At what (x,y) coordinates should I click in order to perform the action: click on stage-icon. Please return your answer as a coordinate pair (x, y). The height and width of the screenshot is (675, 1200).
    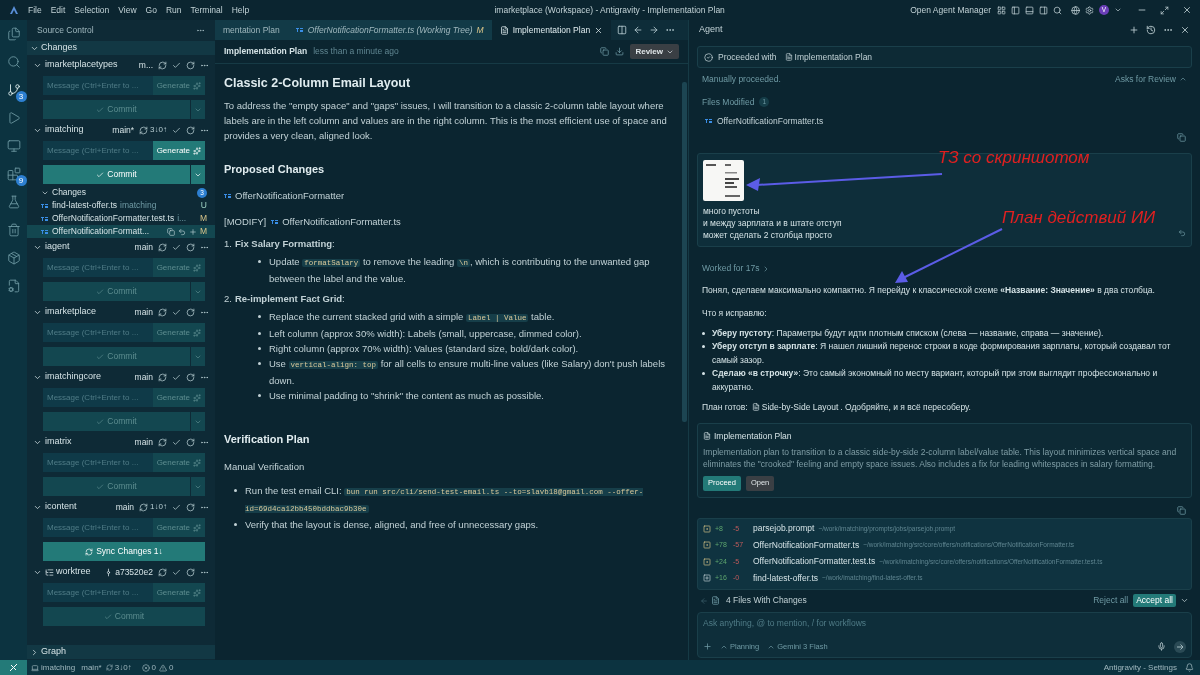
    Looking at the image, I should click on (192, 231).